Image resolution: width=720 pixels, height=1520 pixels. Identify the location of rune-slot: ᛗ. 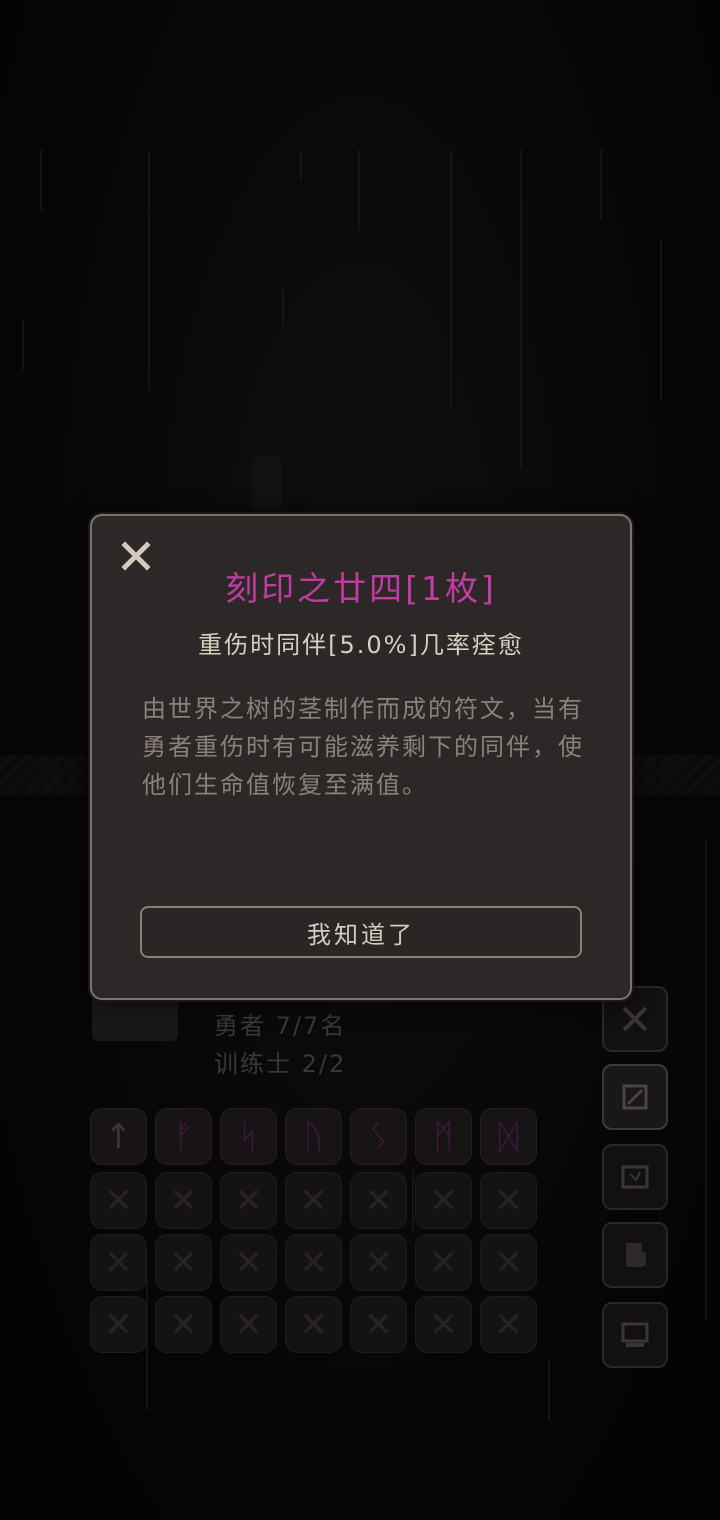
(443, 1136).